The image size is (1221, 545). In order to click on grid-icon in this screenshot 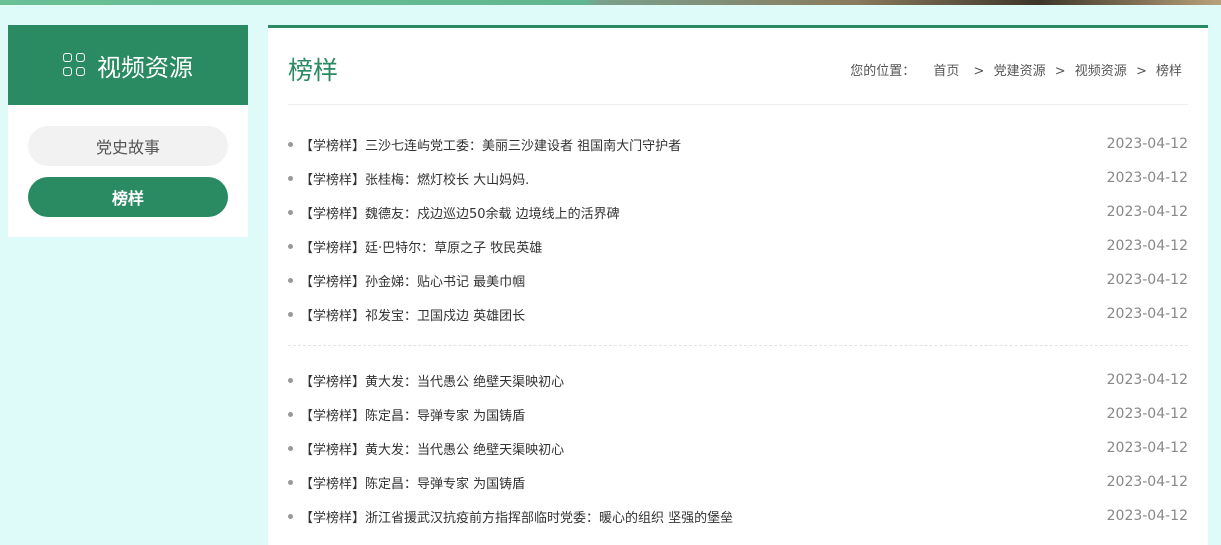, I will do `click(75, 65)`.